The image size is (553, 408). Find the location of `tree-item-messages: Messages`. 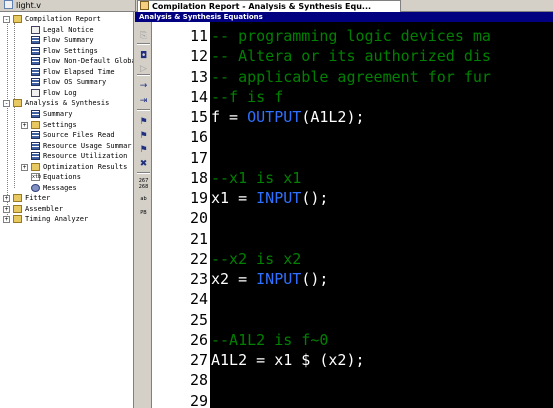

tree-item-messages: Messages is located at coordinates (66, 188).